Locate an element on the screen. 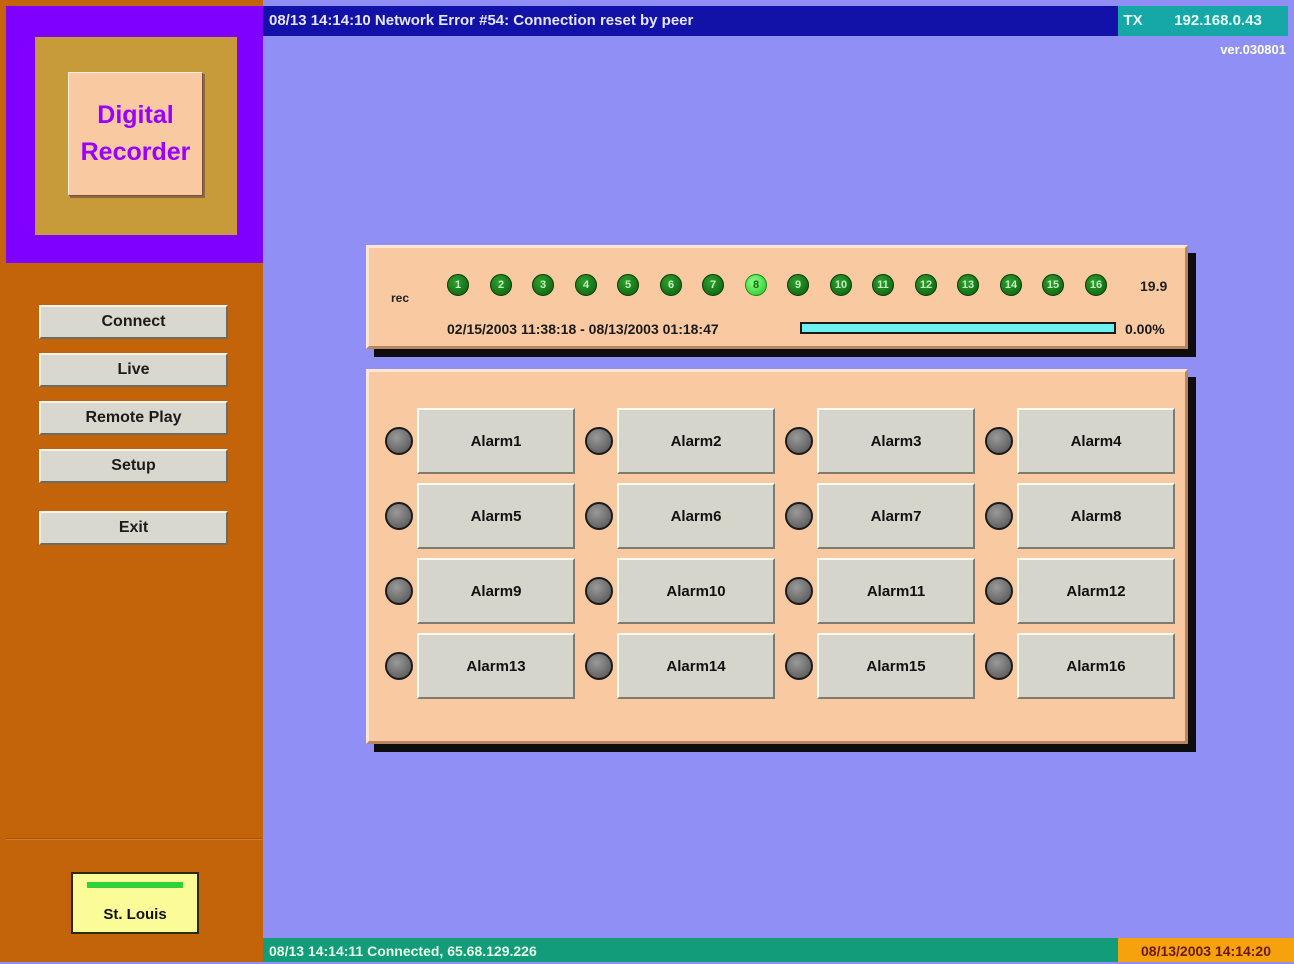 The image size is (1294, 964). site-status-bar is located at coordinates (135, 885).